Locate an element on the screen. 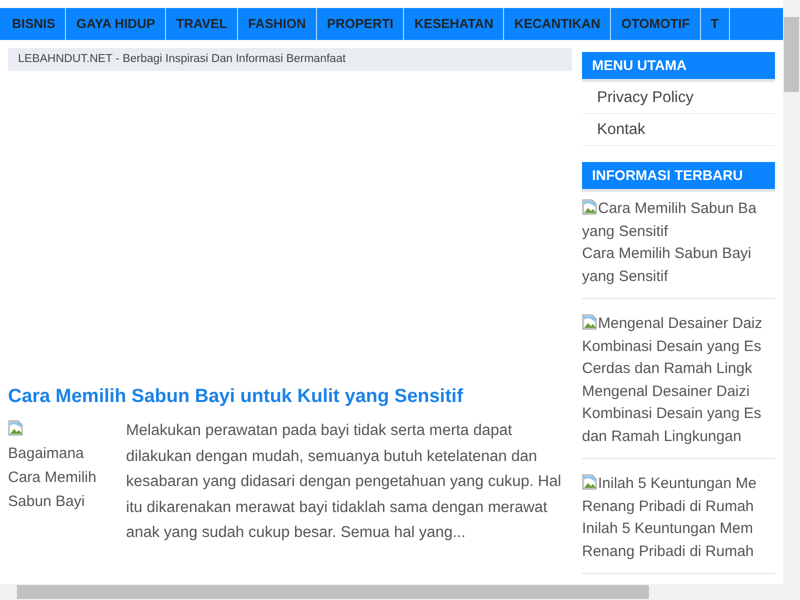 The height and width of the screenshot is (600, 800). post-link: Renang Pribadi di Rumah is located at coordinates (678, 551).